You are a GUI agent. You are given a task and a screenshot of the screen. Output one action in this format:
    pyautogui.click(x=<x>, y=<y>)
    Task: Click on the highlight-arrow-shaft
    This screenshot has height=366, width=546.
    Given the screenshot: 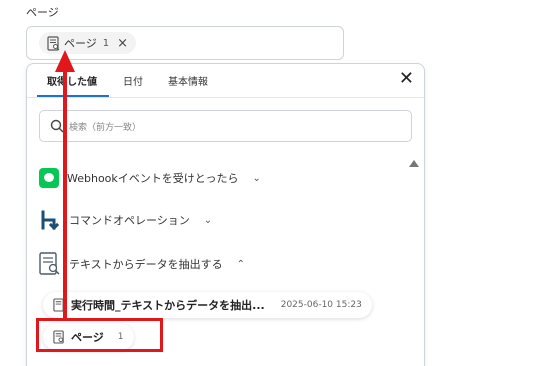 What is the action you would take?
    pyautogui.click(x=65, y=195)
    